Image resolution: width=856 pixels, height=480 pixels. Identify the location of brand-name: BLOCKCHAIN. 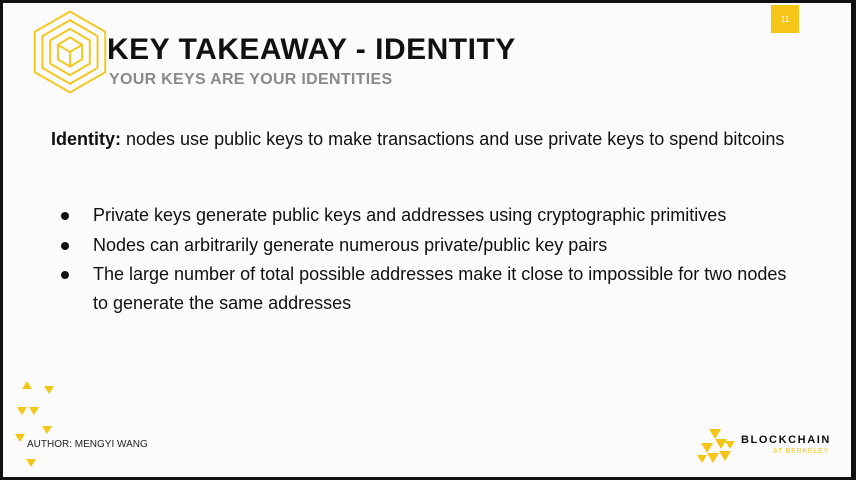
(786, 440).